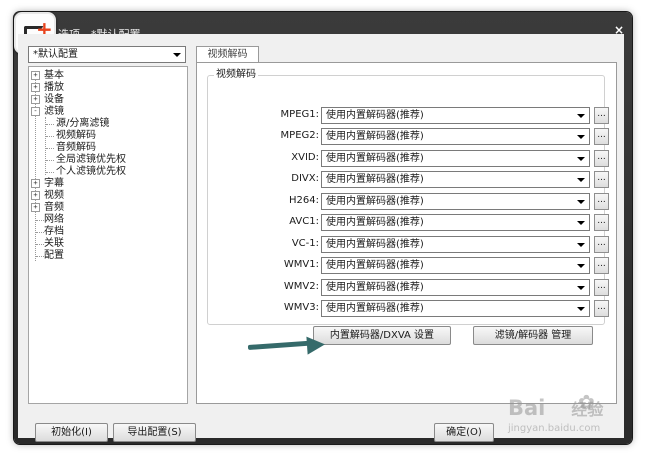 The height and width of the screenshot is (458, 649). What do you see at coordinates (227, 54) in the screenshot?
I see `tab-video-decoding: 视频解码` at bounding box center [227, 54].